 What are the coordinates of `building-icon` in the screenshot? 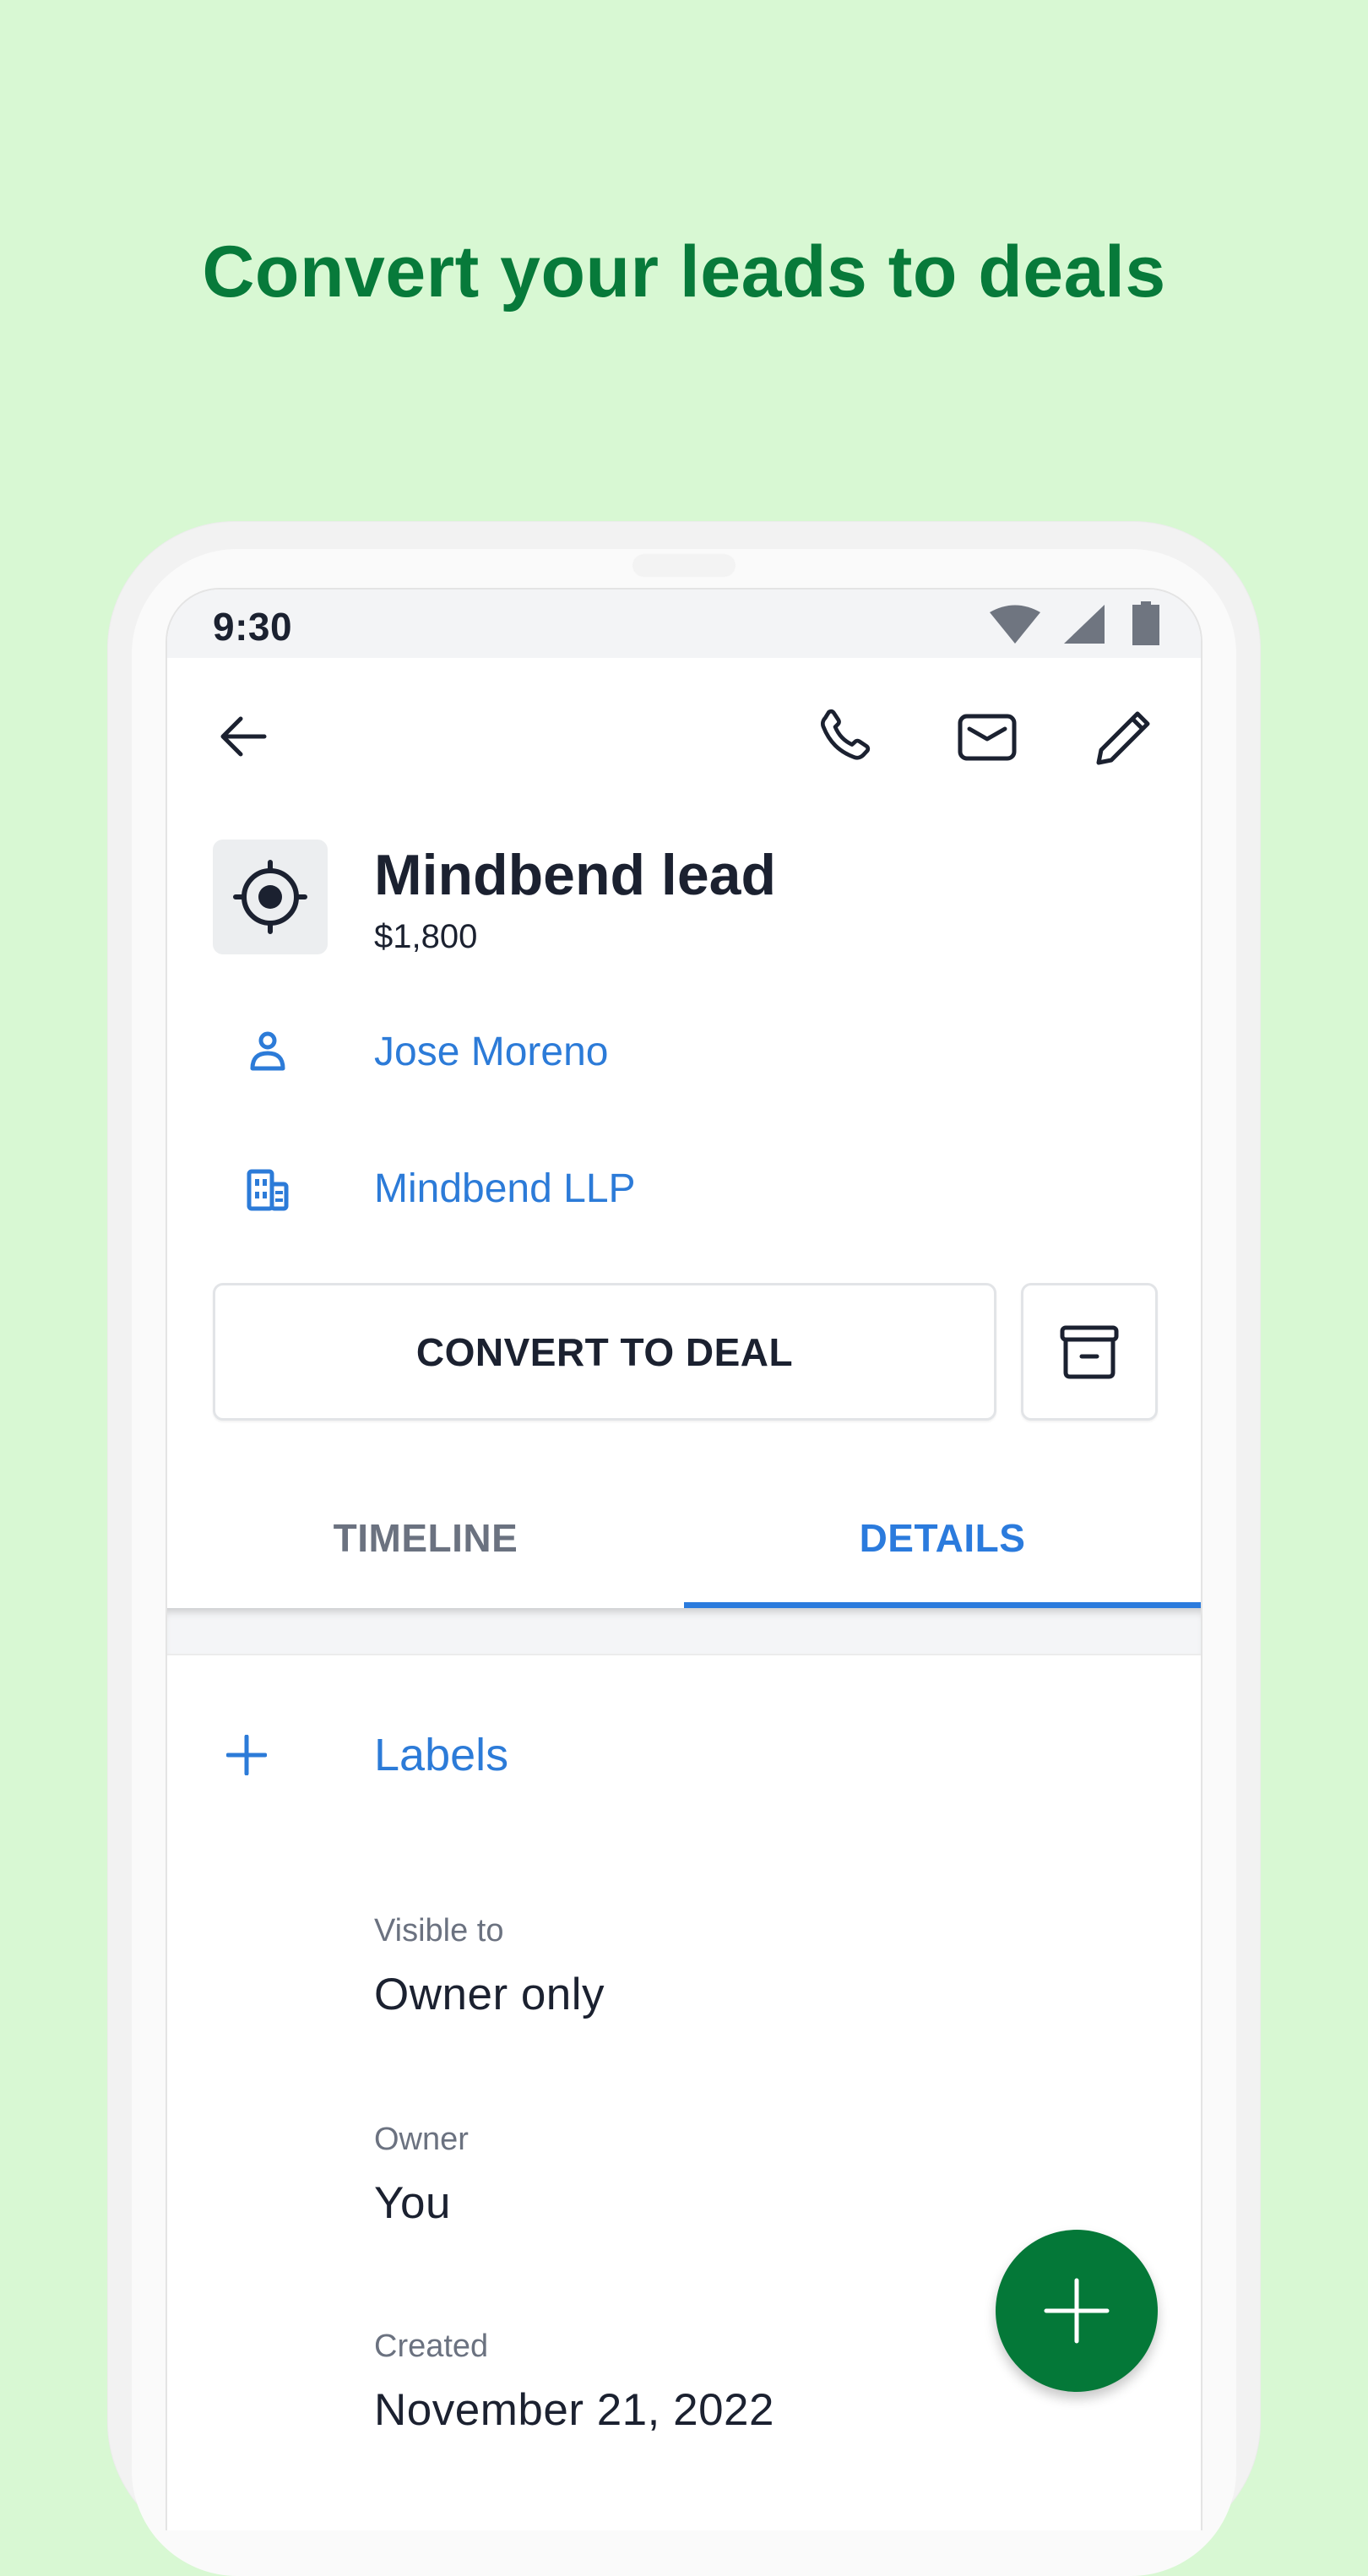 It's located at (268, 1190).